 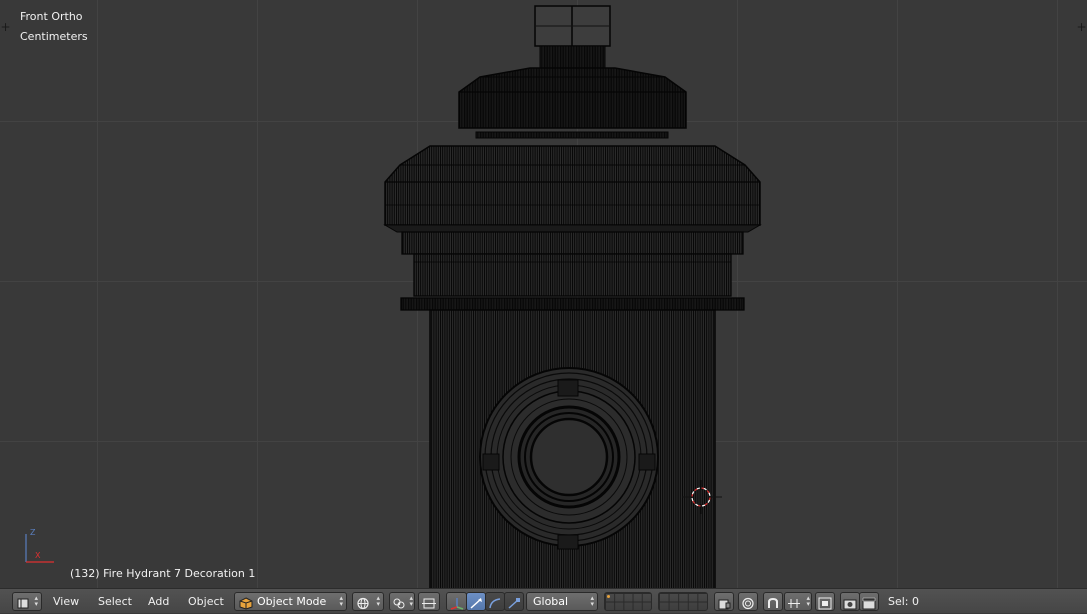 What do you see at coordinates (551, 601) in the screenshot?
I see `orientation-label: Global` at bounding box center [551, 601].